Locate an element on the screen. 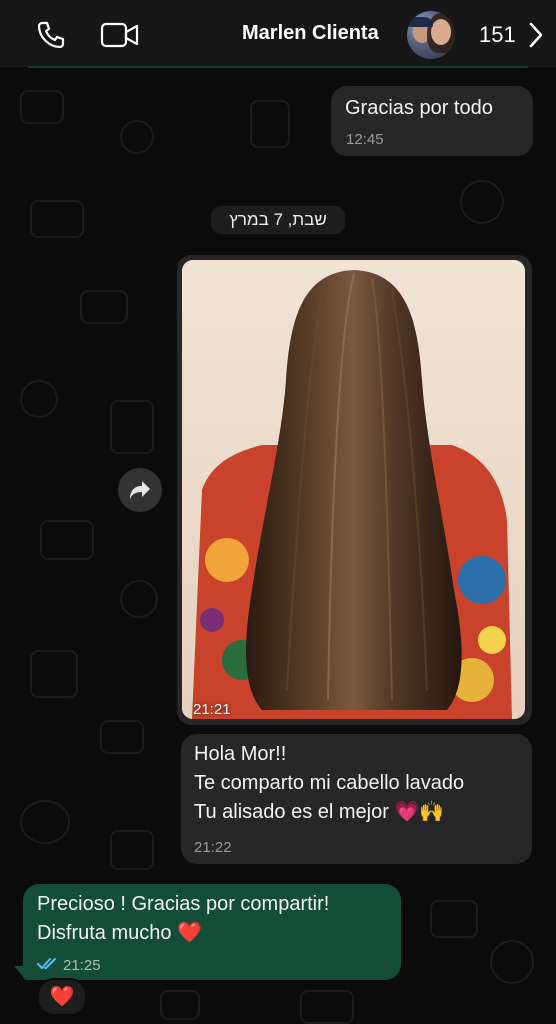  heart-reaction-icon: ❤️ is located at coordinates (62, 997).